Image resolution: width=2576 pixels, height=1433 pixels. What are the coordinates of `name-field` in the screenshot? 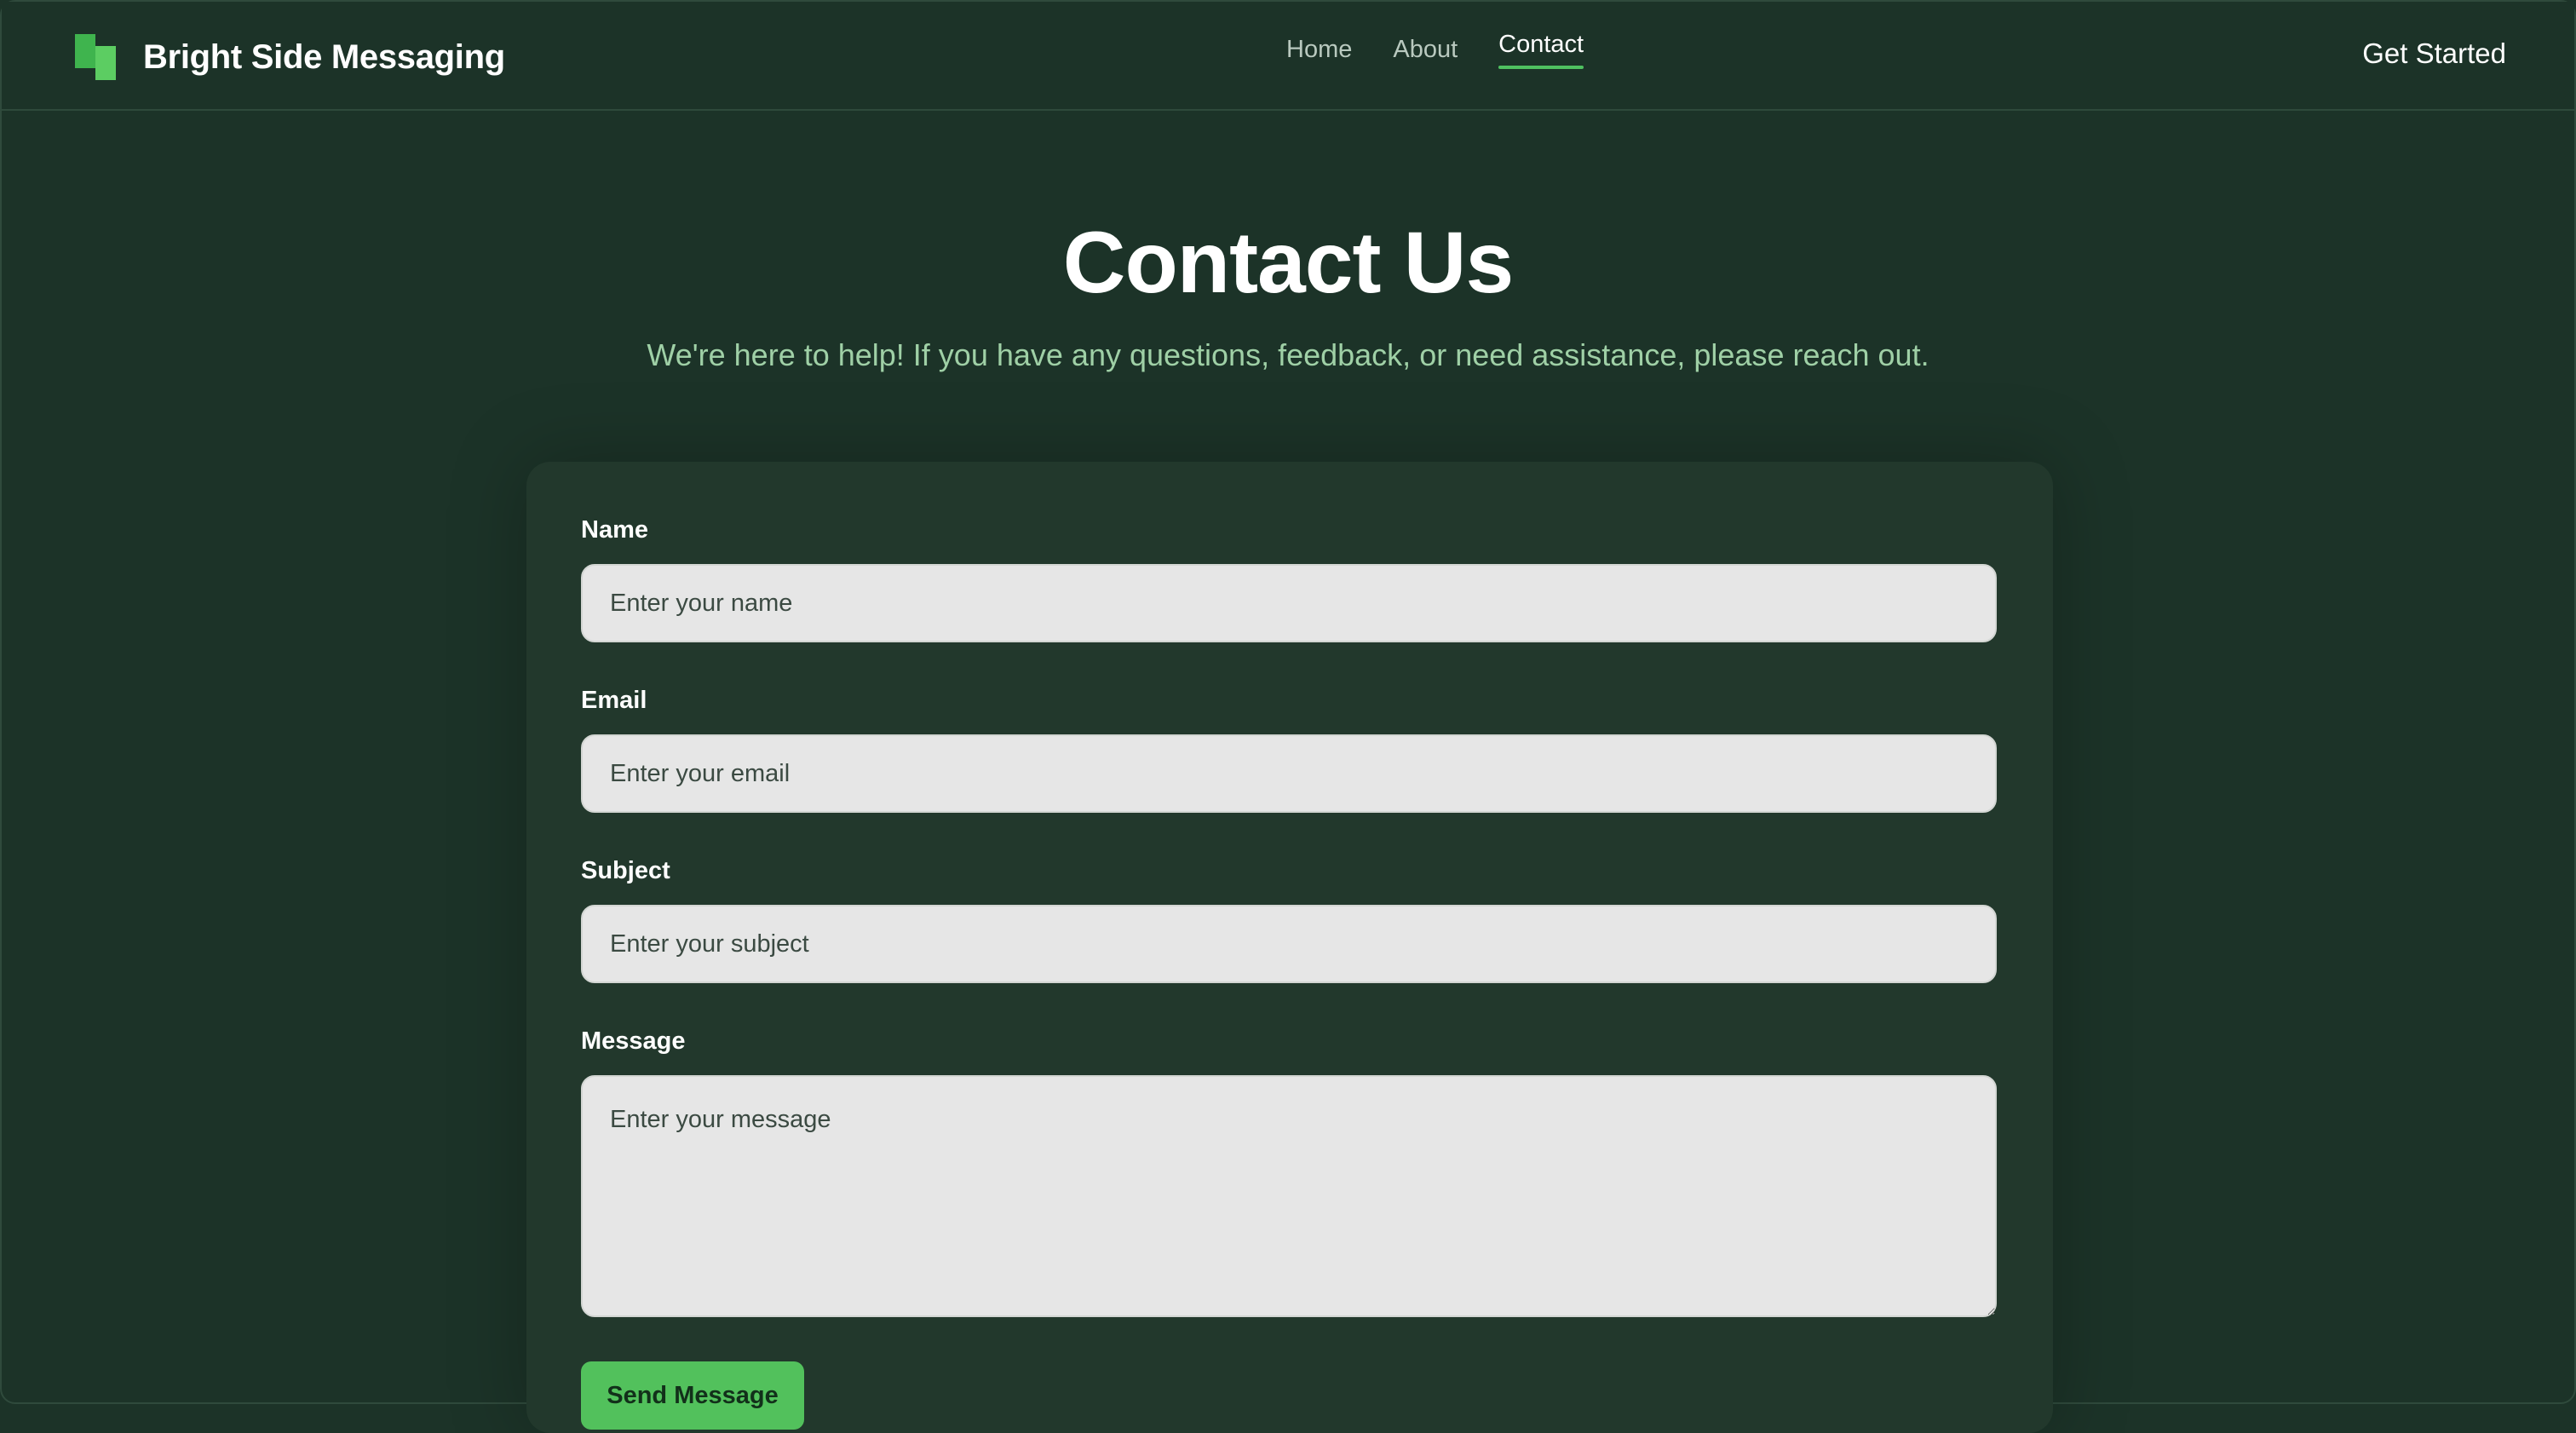 It's located at (1289, 603).